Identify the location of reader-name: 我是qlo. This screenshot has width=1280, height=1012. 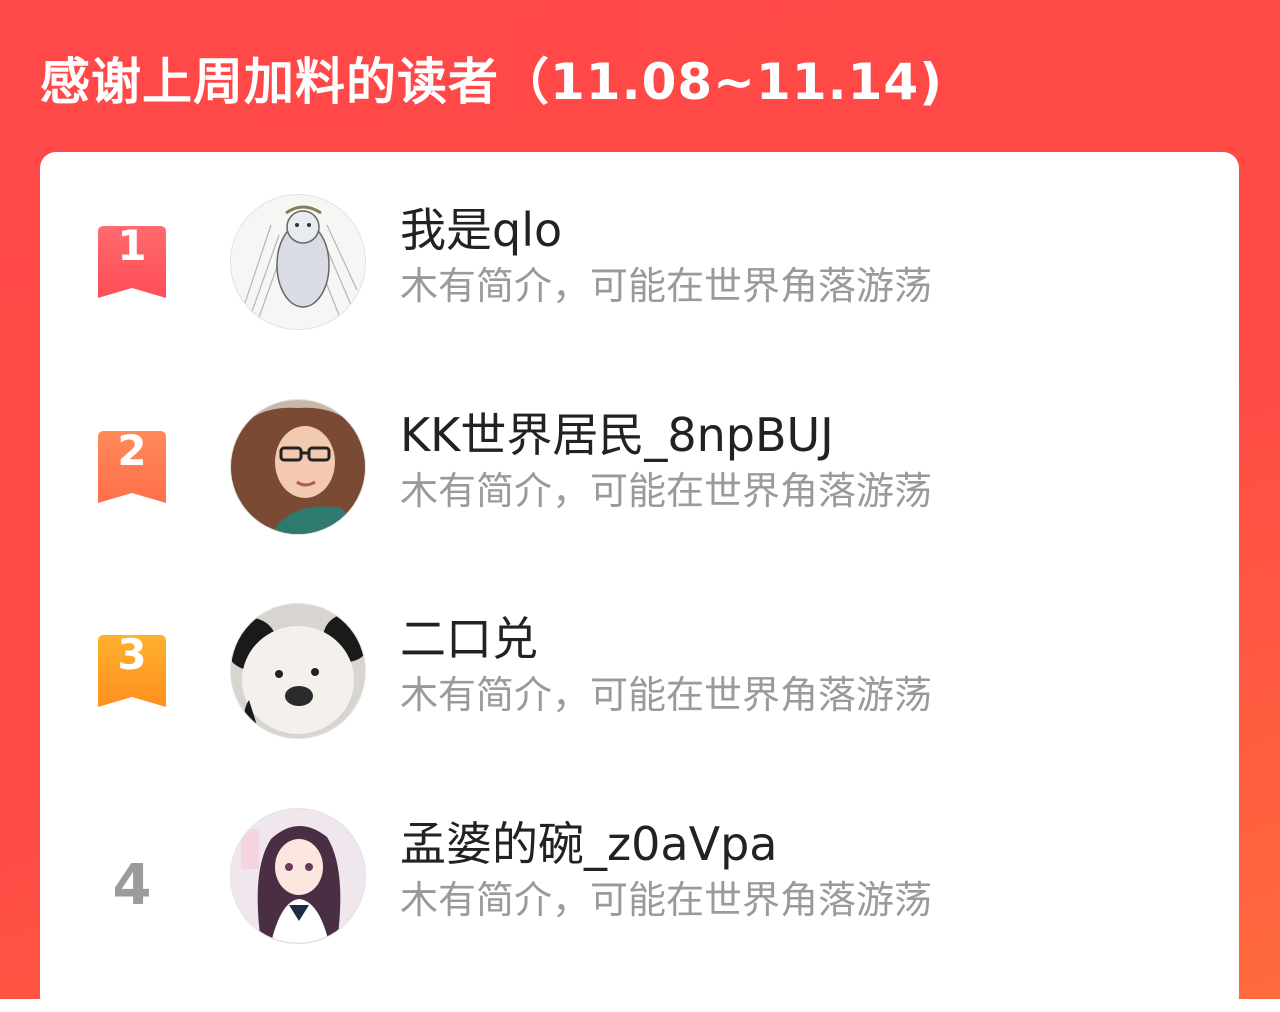
(481, 230).